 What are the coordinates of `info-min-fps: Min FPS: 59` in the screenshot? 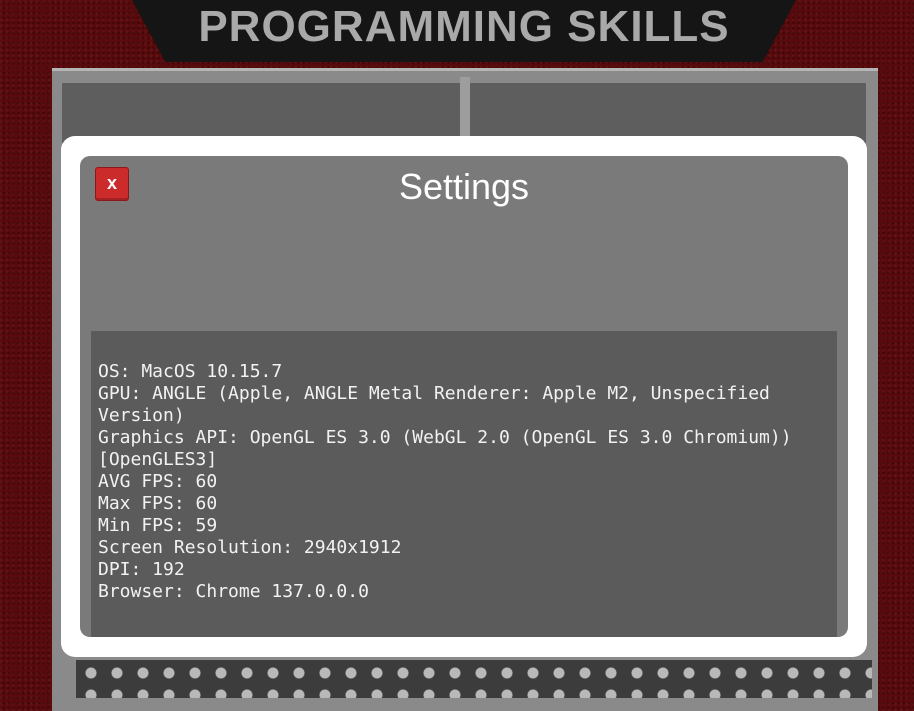 It's located at (158, 525).